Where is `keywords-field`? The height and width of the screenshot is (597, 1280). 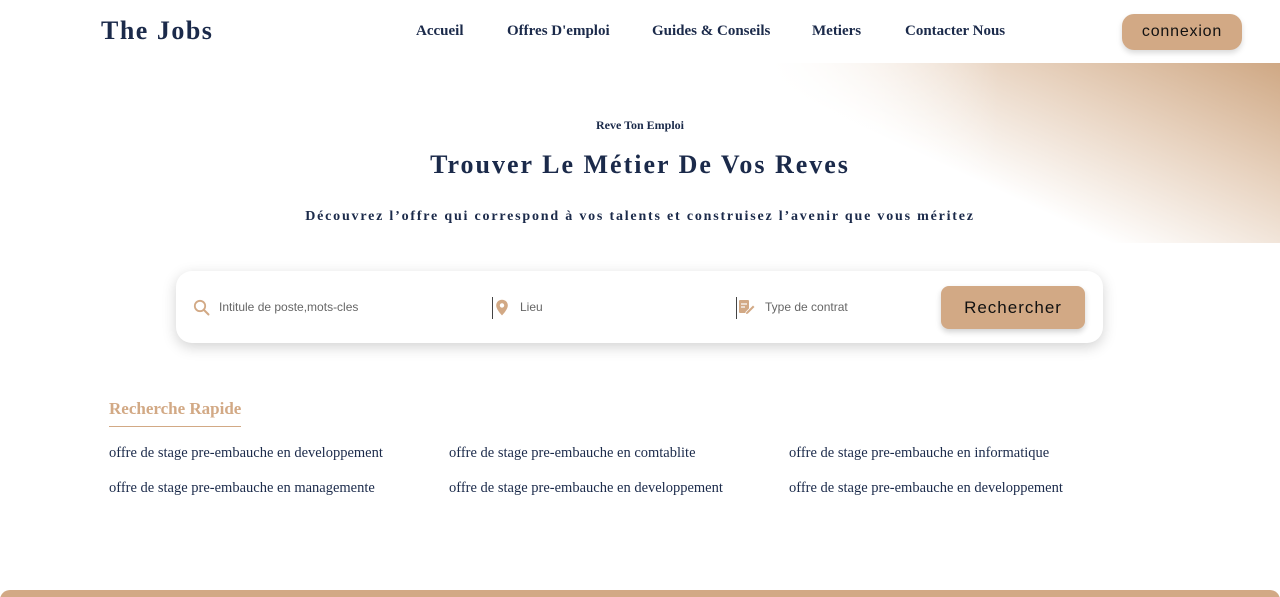
keywords-field is located at coordinates (315, 307).